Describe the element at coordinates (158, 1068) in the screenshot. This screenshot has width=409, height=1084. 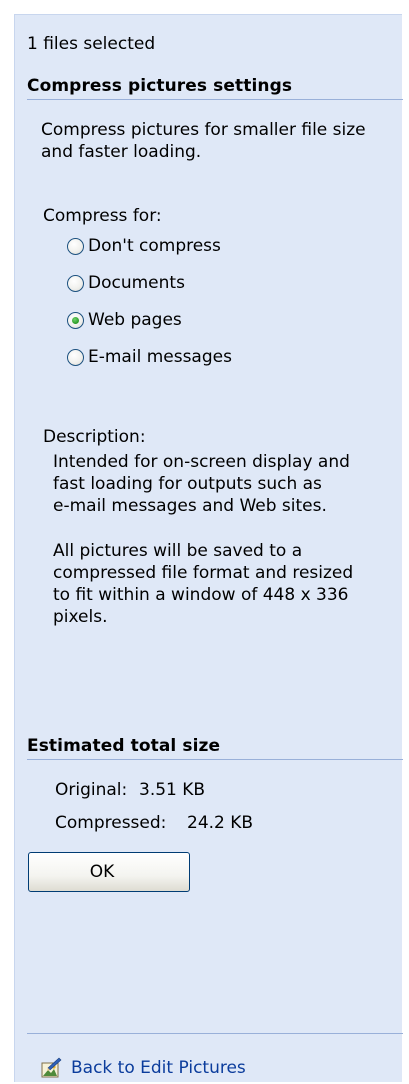
I see `back-link-label: Back to Edit Pictures` at that location.